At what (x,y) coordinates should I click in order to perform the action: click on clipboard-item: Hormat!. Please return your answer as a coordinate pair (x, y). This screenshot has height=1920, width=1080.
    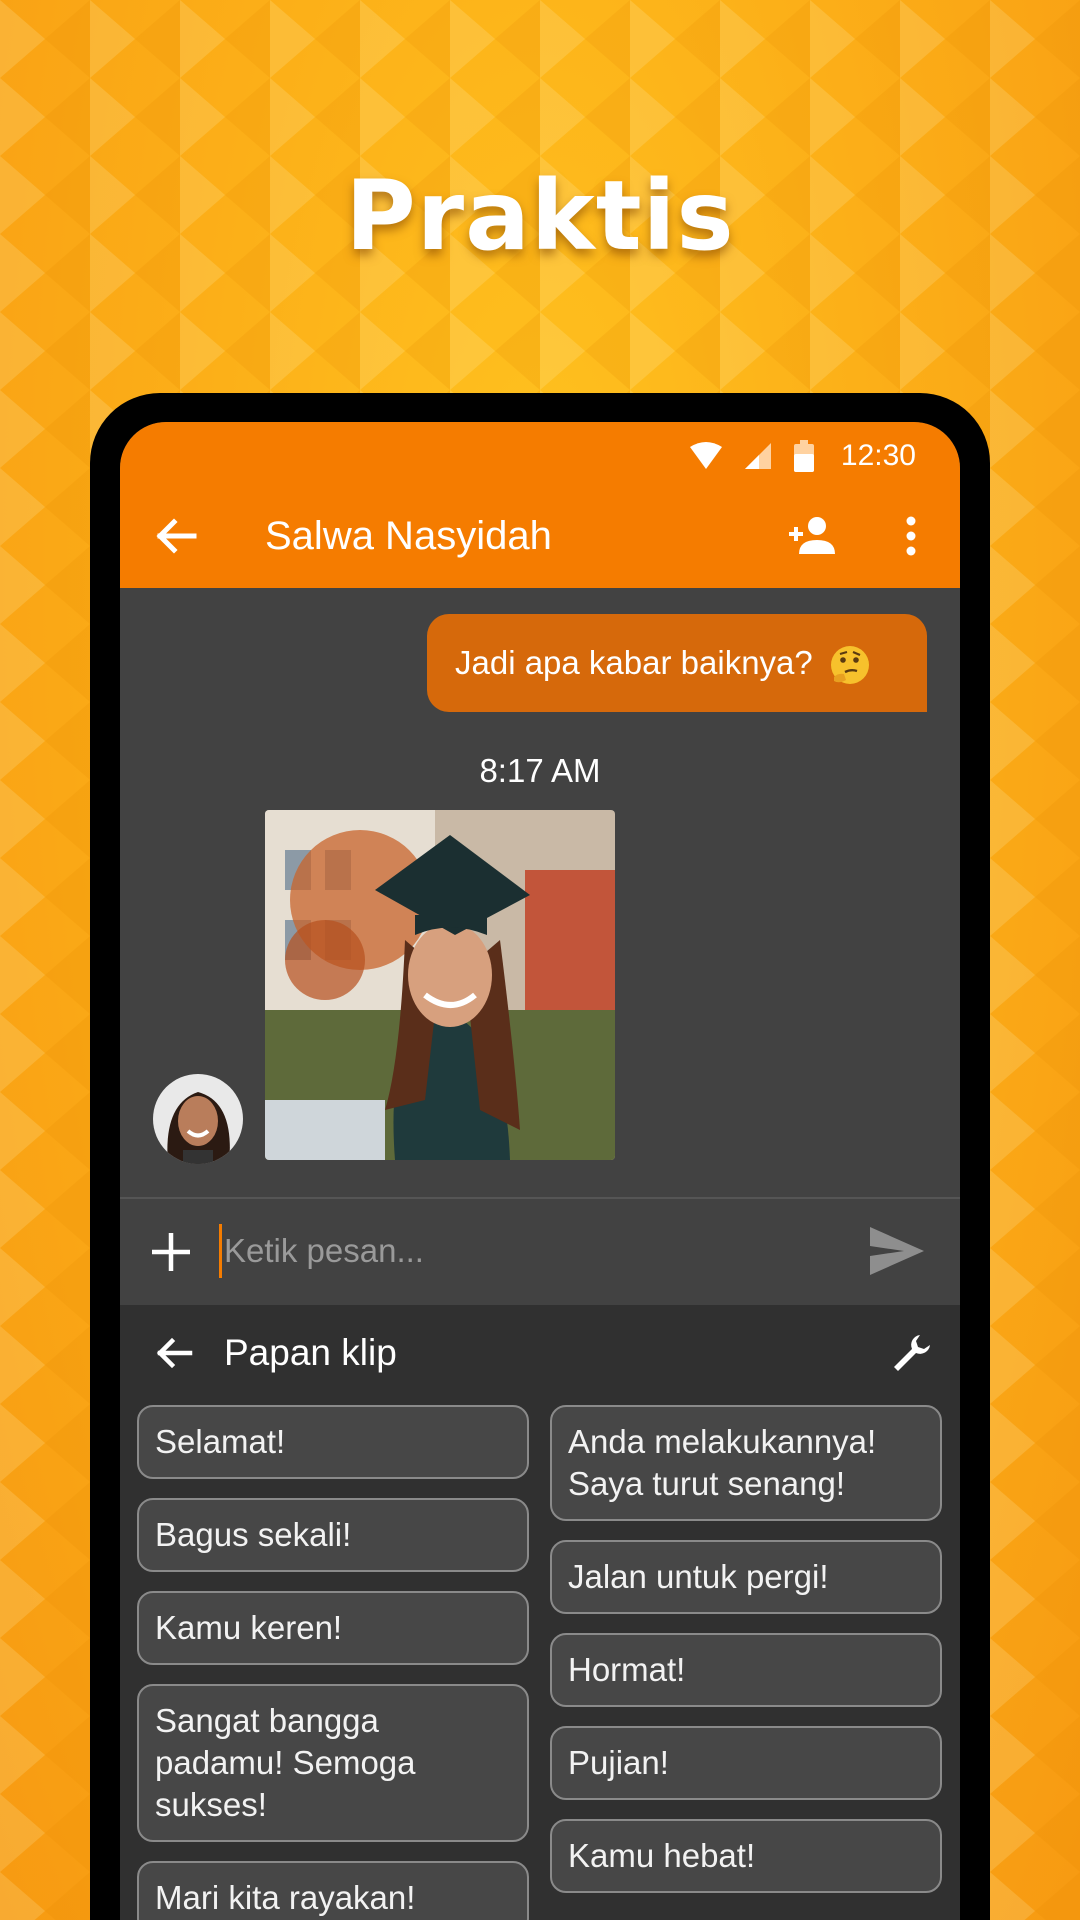
    Looking at the image, I should click on (746, 1670).